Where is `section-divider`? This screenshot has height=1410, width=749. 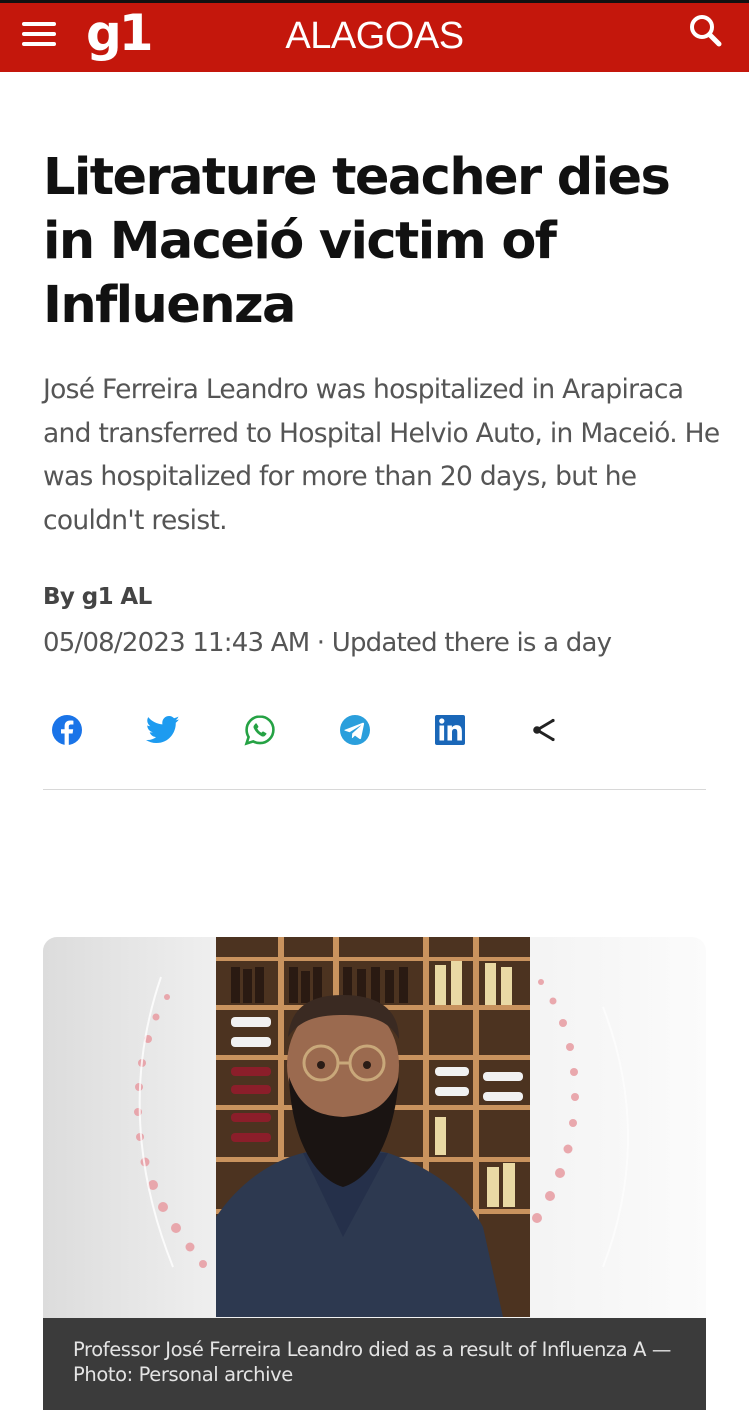
section-divider is located at coordinates (374, 789).